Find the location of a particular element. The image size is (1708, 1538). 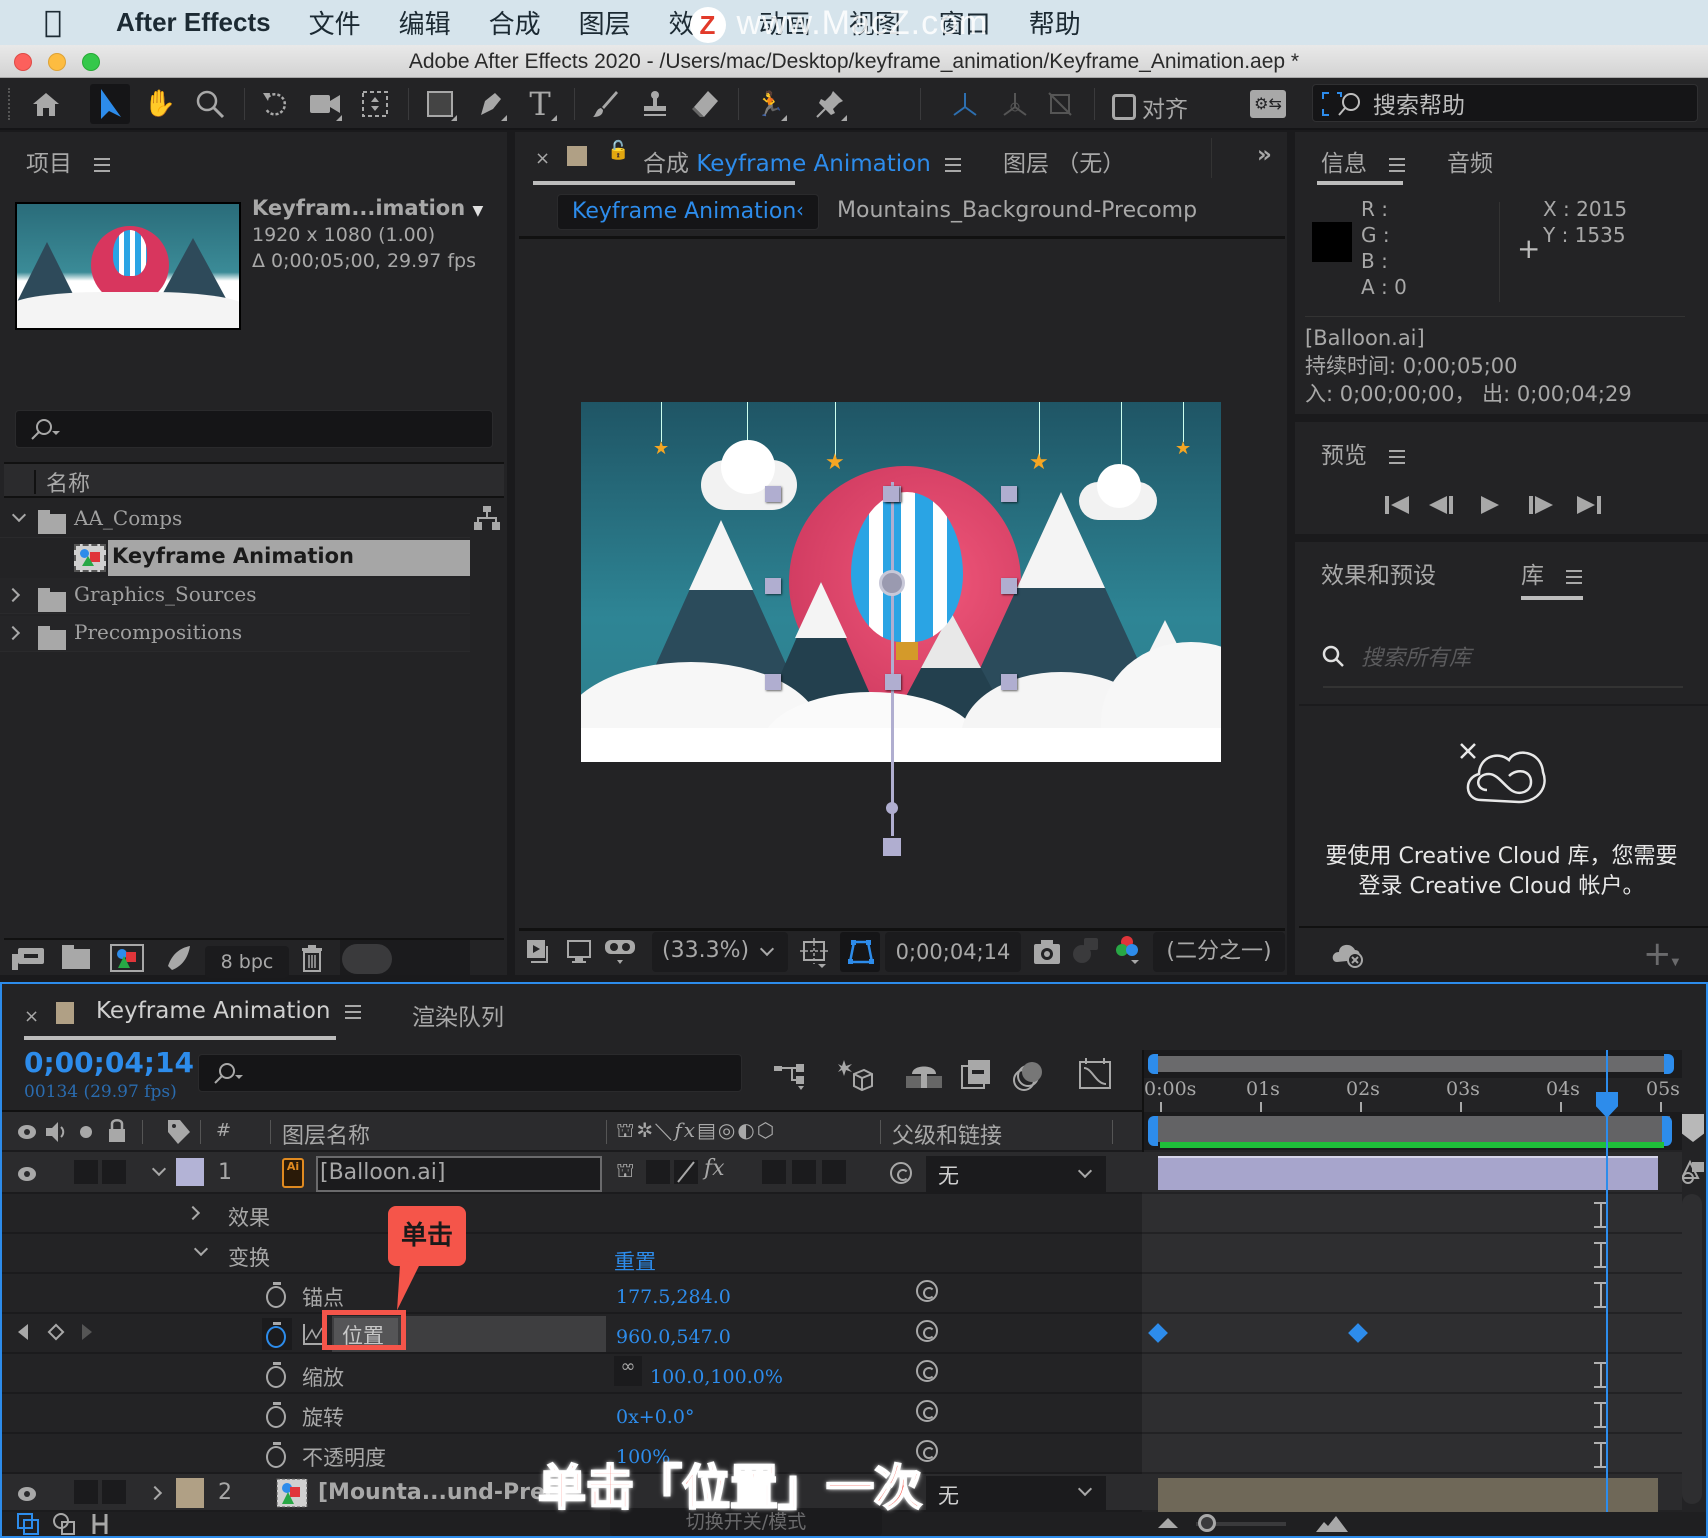

video-eye-icon is located at coordinates (27, 1132).